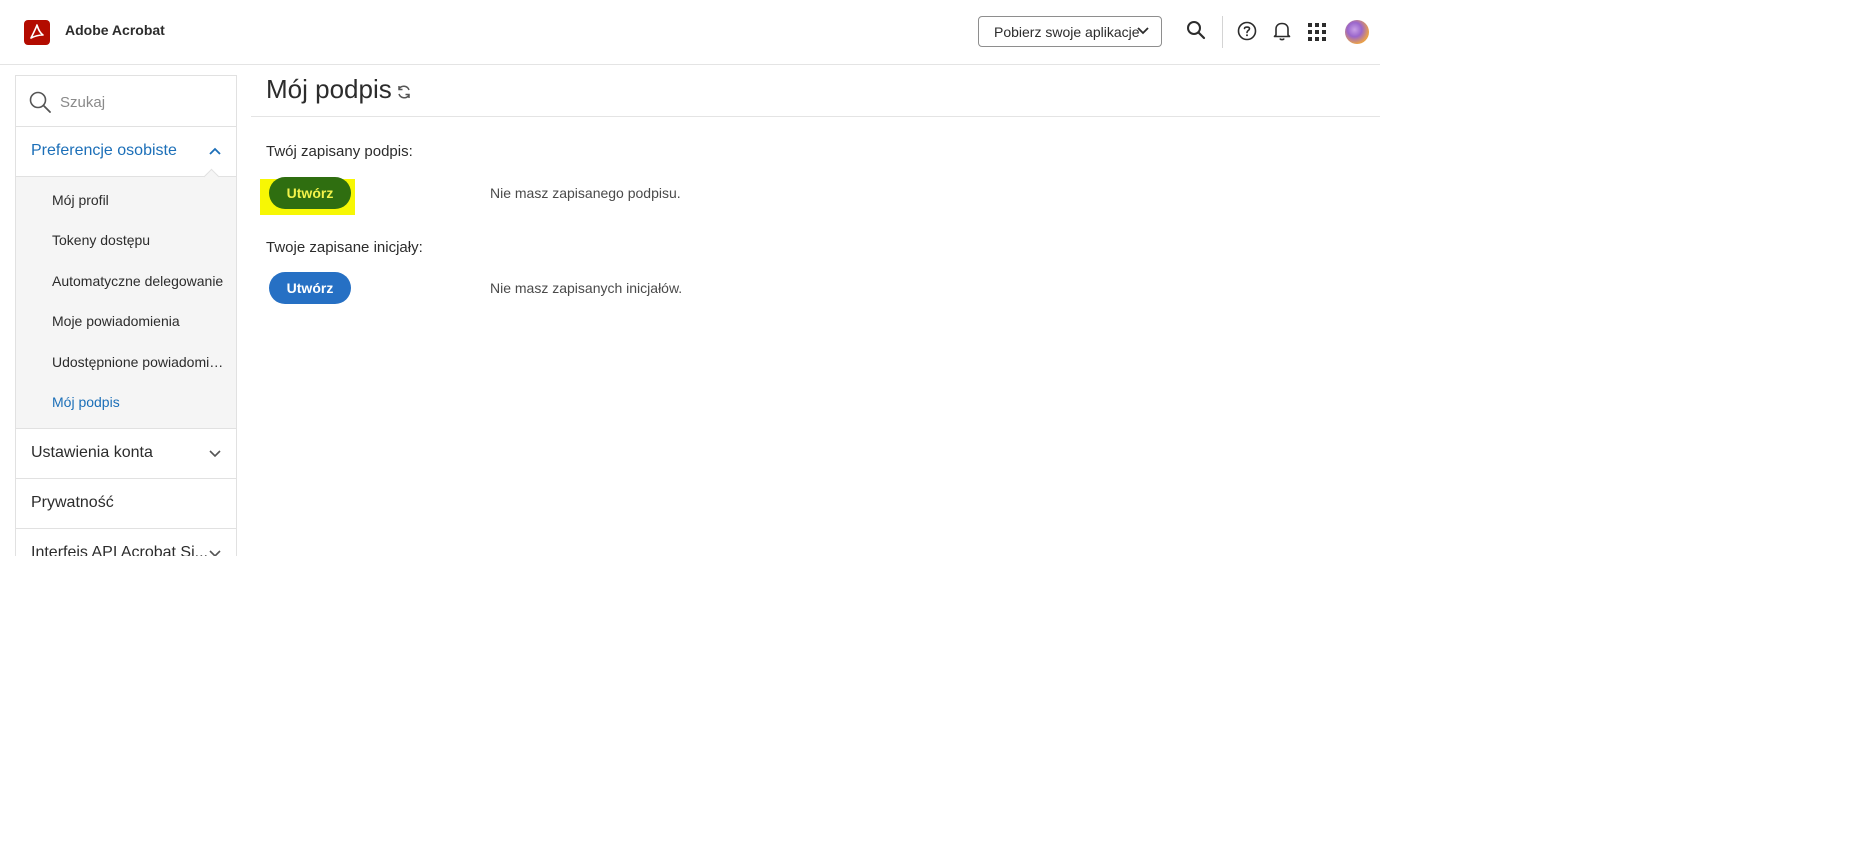  Describe the element at coordinates (1282, 31) in the screenshot. I see `bell-icon` at that location.